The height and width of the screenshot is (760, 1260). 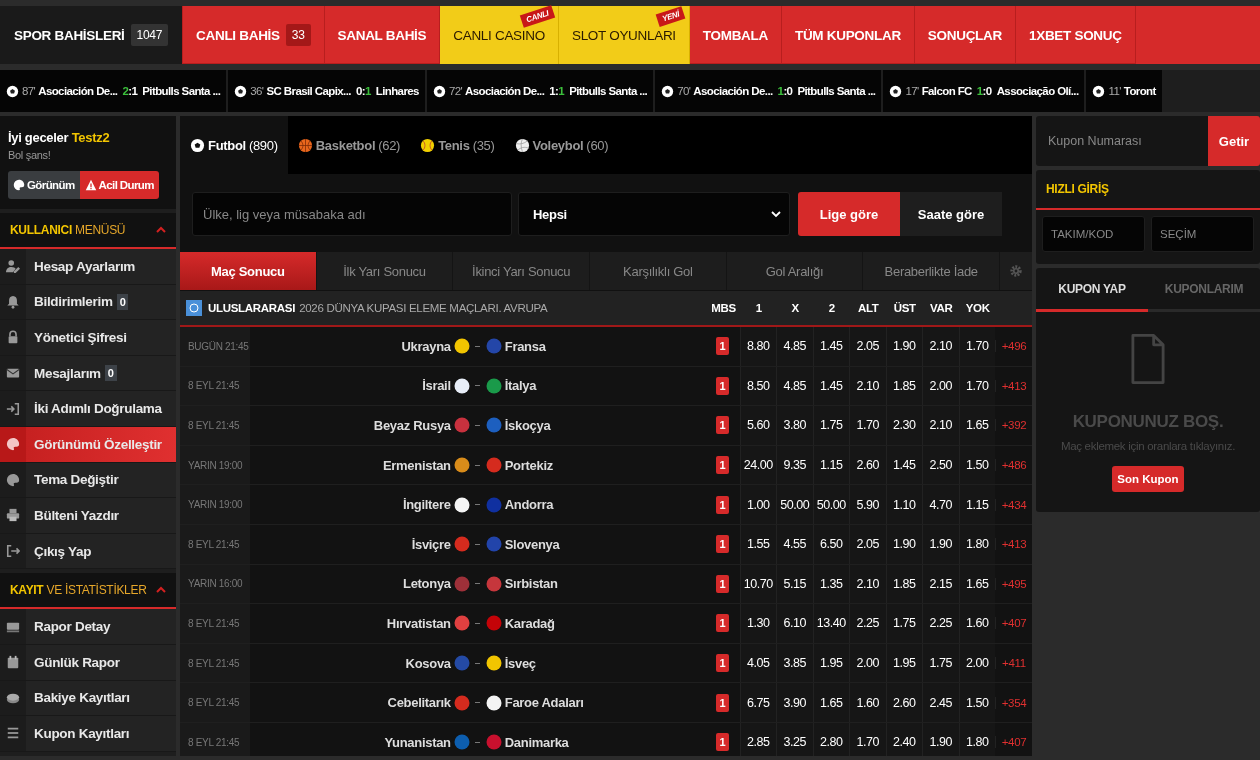 I want to click on market-tab: Maç Sonucu, so click(x=248, y=271).